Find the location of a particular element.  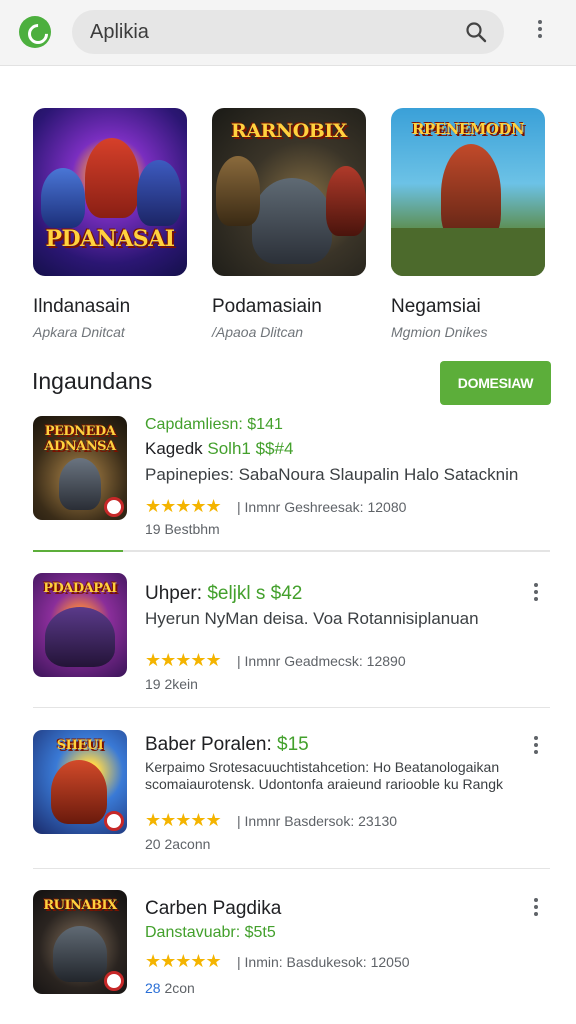

app-title: Kagedk Solh1 $$#4 is located at coordinates (219, 449).